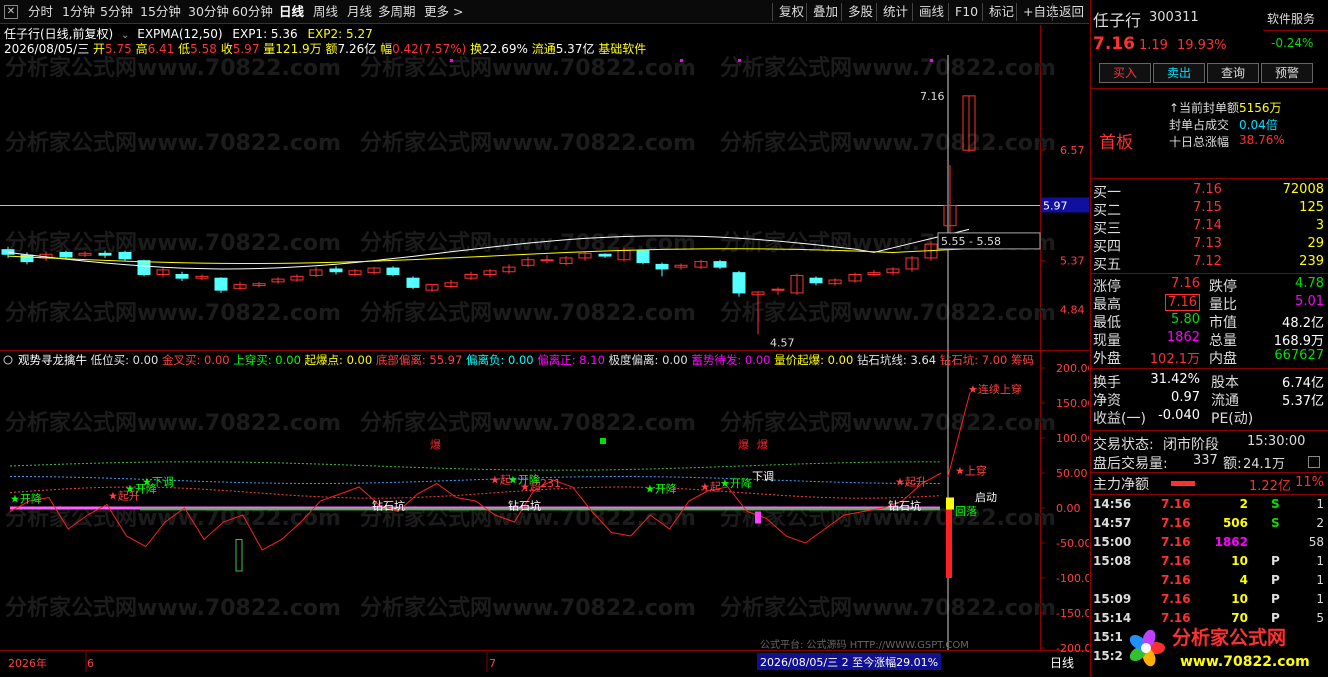  I want to click on cursor-price: 5.97, so click(1055, 205).